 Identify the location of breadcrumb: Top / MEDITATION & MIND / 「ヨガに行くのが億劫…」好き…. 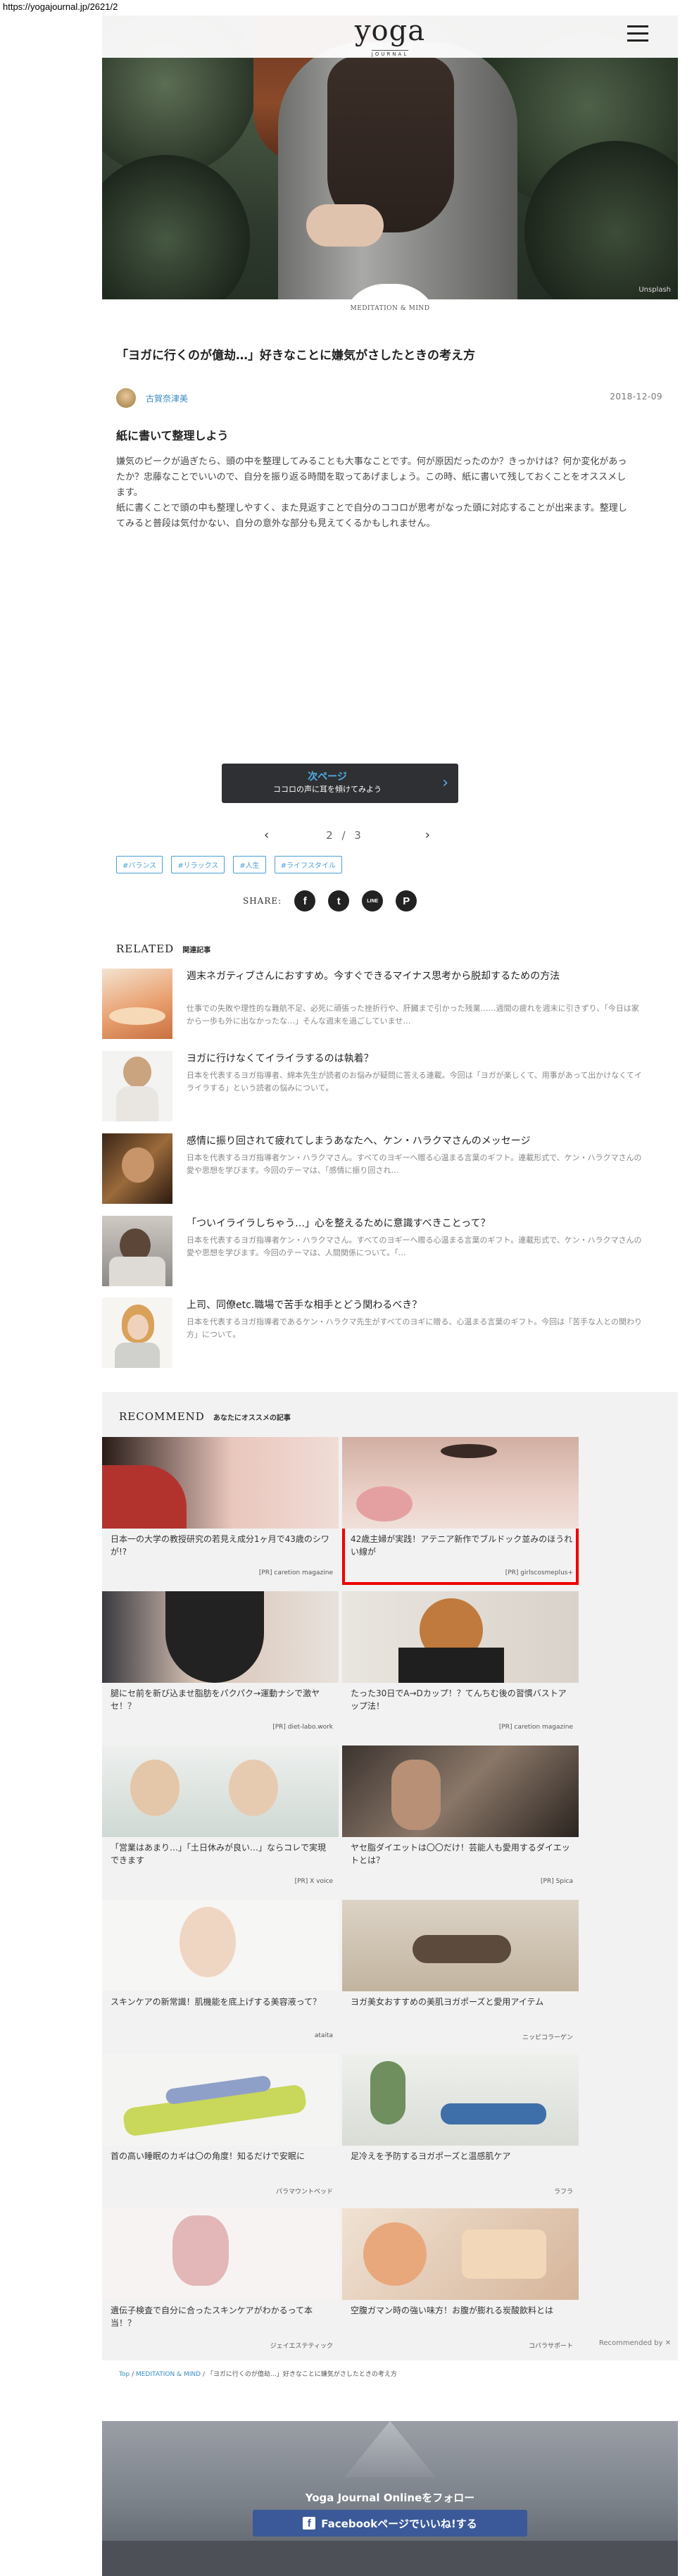
(258, 2373).